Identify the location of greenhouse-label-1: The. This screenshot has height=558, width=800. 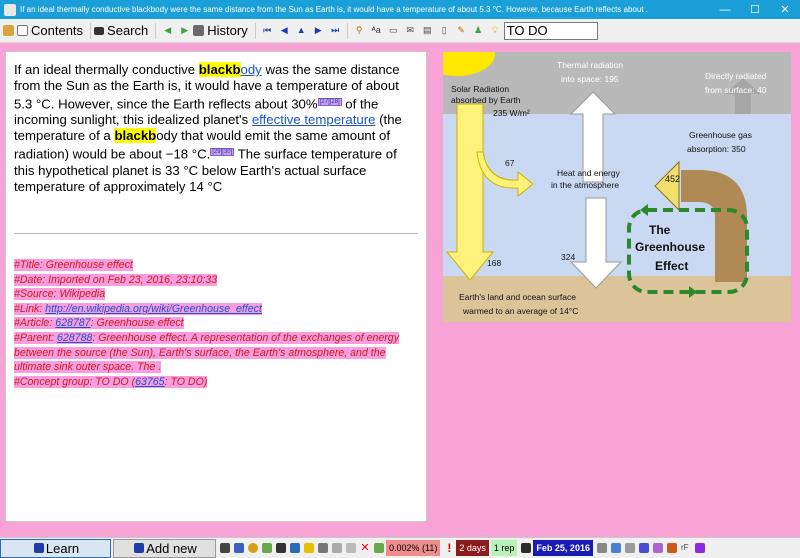
(660, 230).